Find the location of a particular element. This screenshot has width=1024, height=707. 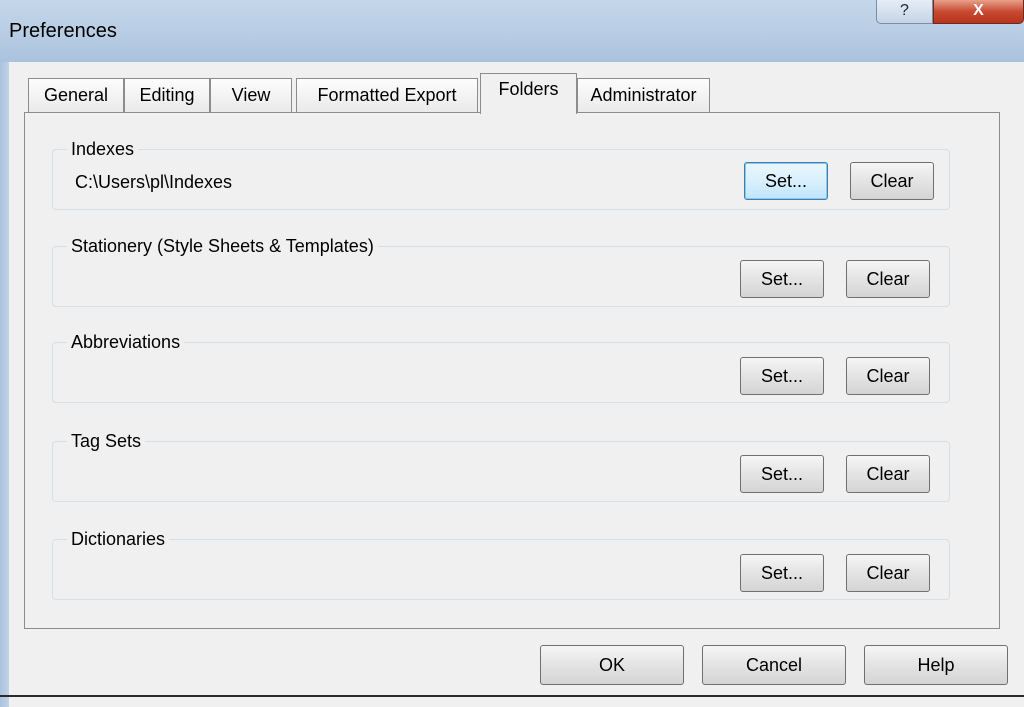

tab-view: View is located at coordinates (251, 95).